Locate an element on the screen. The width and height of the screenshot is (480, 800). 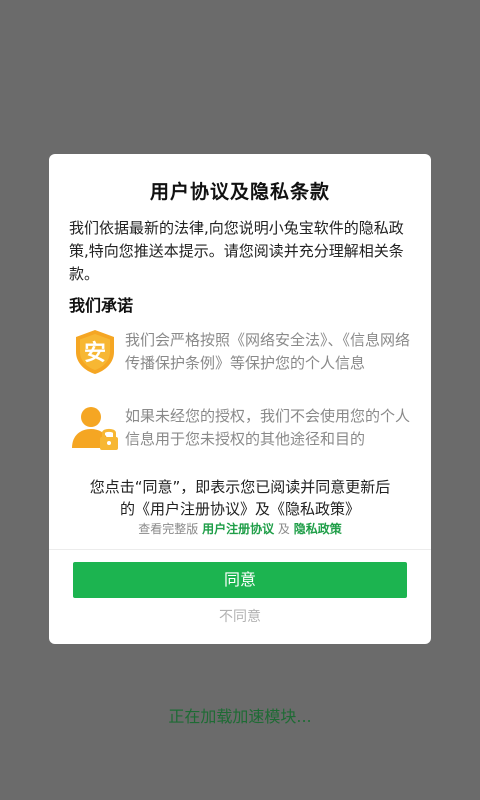
consent-notice-line1: 您点击“同意”，即表示您已阅读并同意更新后 is located at coordinates (240, 487).